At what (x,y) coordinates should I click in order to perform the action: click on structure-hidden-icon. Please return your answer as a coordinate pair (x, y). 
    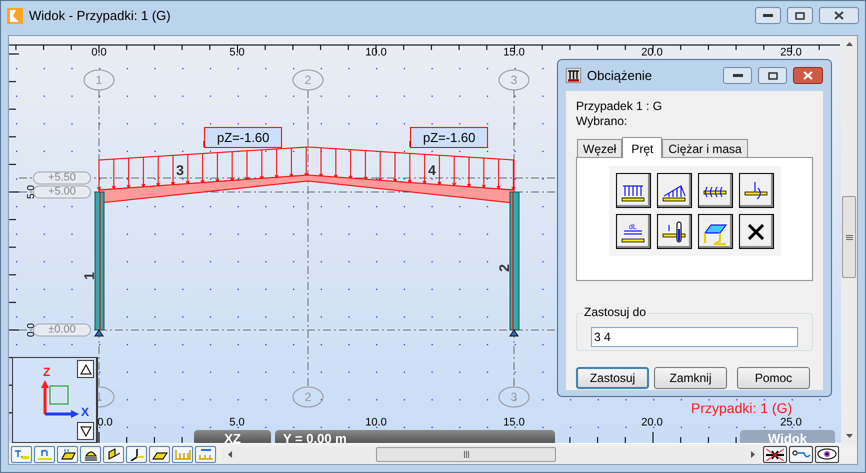
    Looking at the image, I should click on (775, 454).